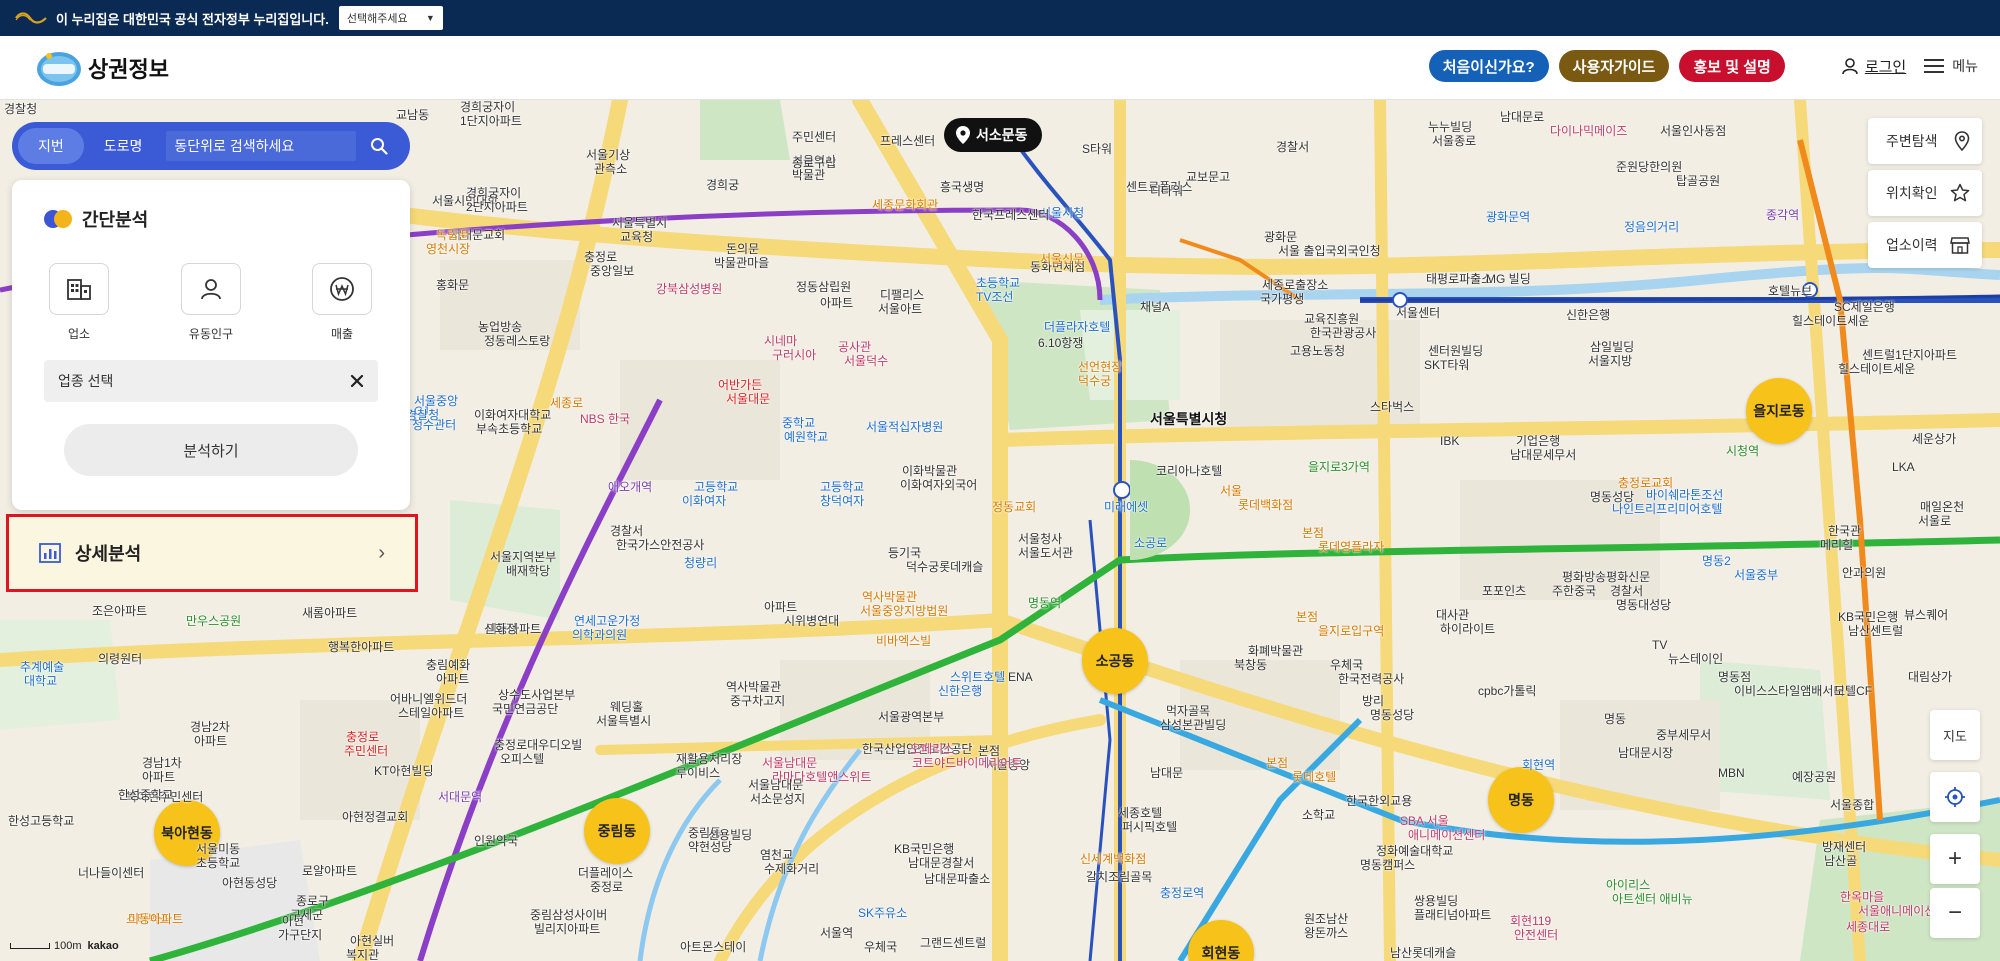  I want to click on map-label: 고등학교, so click(842, 487).